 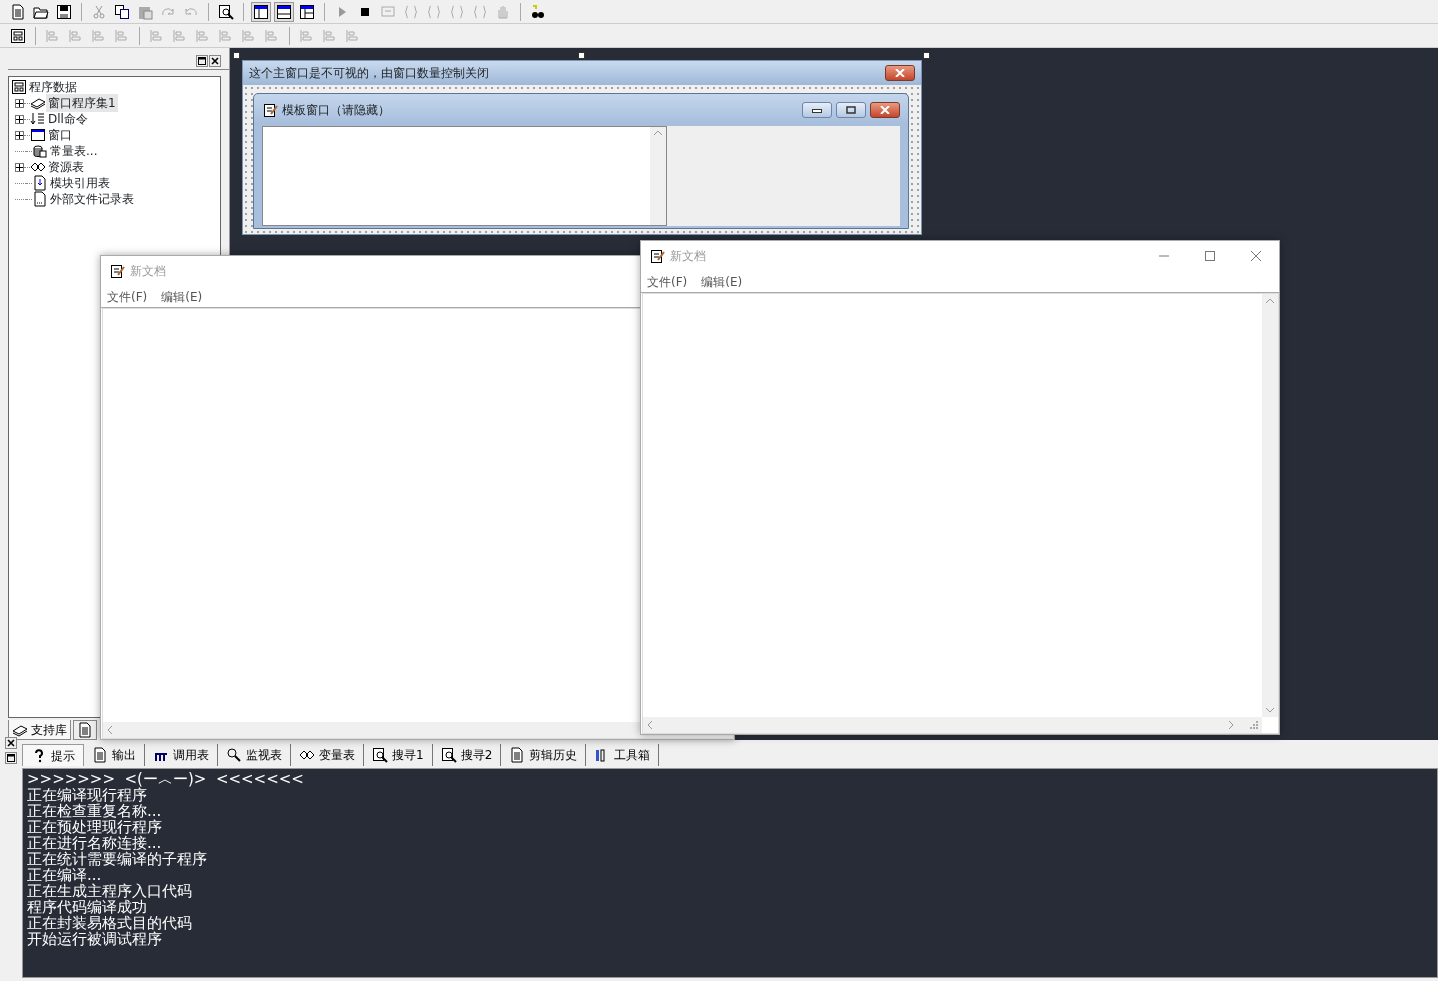 What do you see at coordinates (110, 923) in the screenshot?
I see `output-line: 正在封装易格式目的代码` at bounding box center [110, 923].